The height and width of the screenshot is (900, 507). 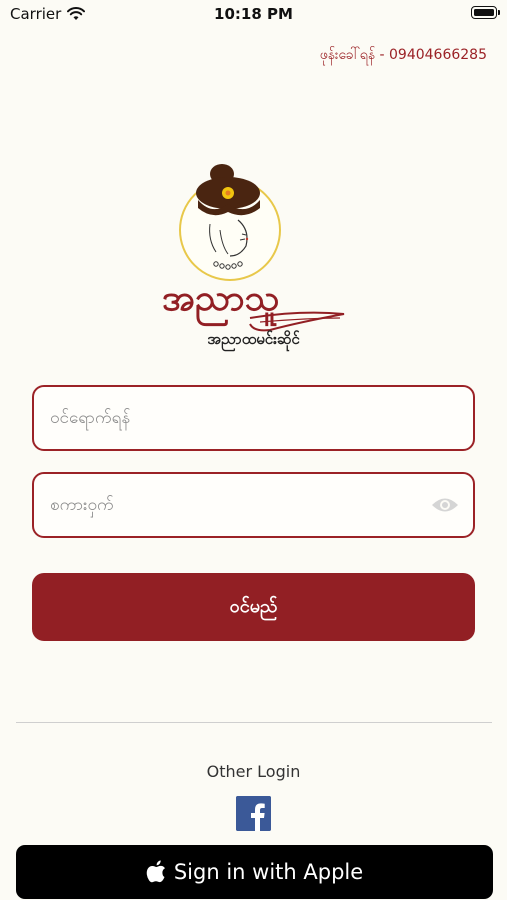 I want to click on other-login-label: Other Login, so click(x=253, y=771).